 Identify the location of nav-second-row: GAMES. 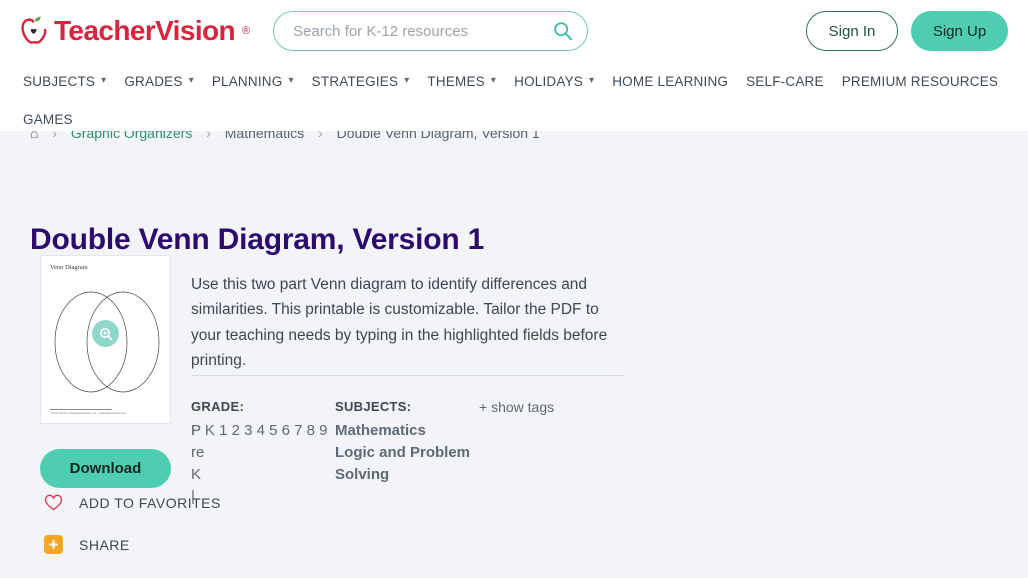
(521, 119).